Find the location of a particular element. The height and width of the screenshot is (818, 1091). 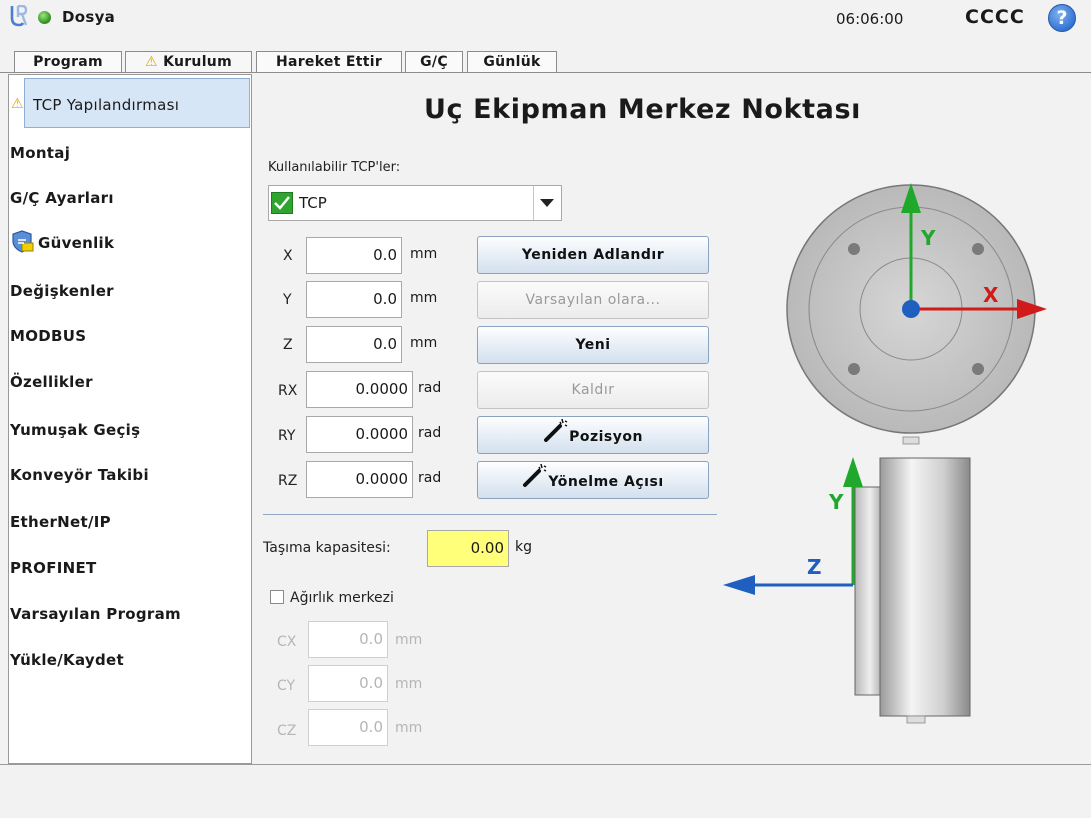

ry-field: 0.0000 is located at coordinates (359, 434).